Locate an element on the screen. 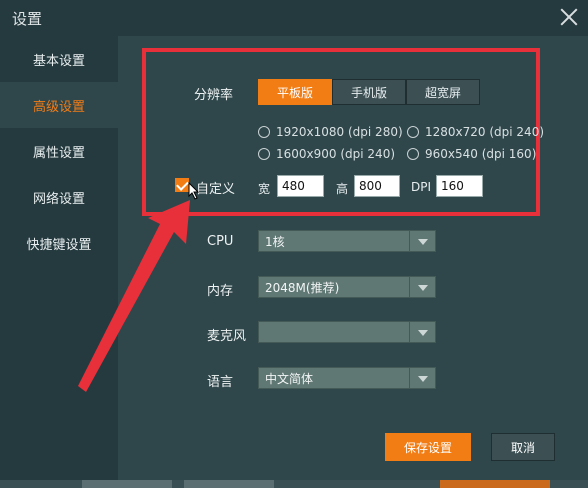  cancel-button: 取消 is located at coordinates (523, 447).